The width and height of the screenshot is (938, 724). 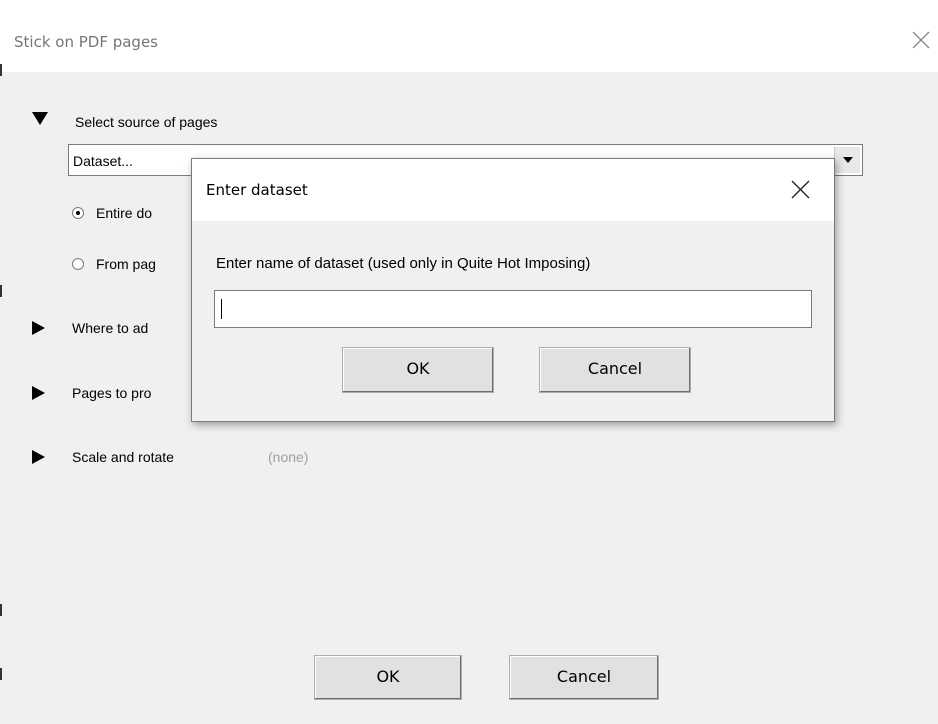 I want to click on cancel-button: Cancel, so click(x=584, y=677).